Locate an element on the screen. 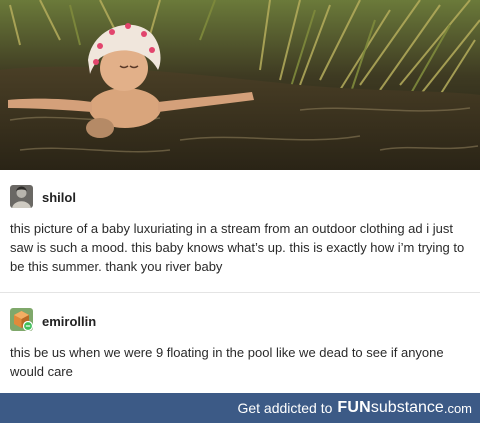 The width and height of the screenshot is (480, 423). brand-substance: substance is located at coordinates (407, 407).